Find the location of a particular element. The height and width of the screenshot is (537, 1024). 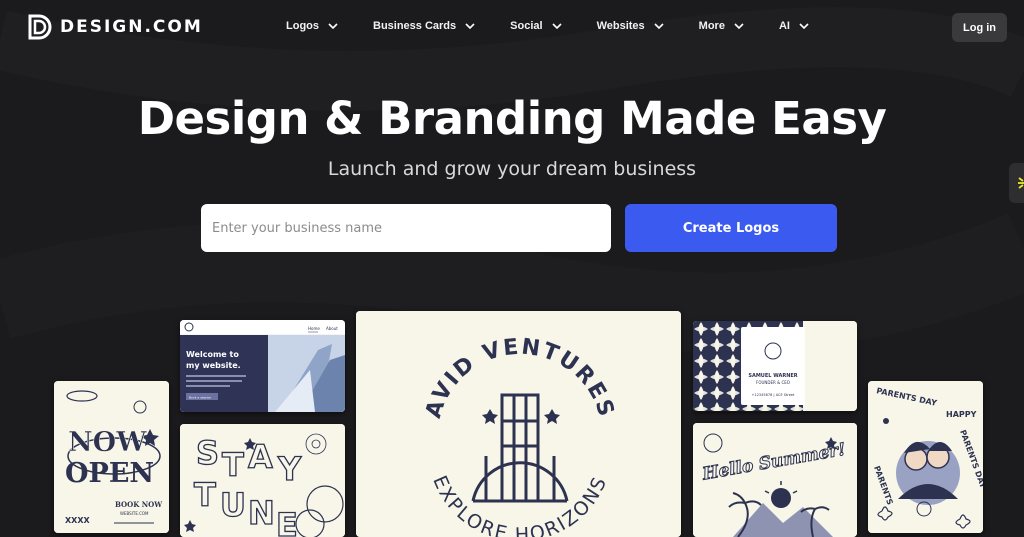

brand-logo: DESIGN.COM is located at coordinates (115, 27).